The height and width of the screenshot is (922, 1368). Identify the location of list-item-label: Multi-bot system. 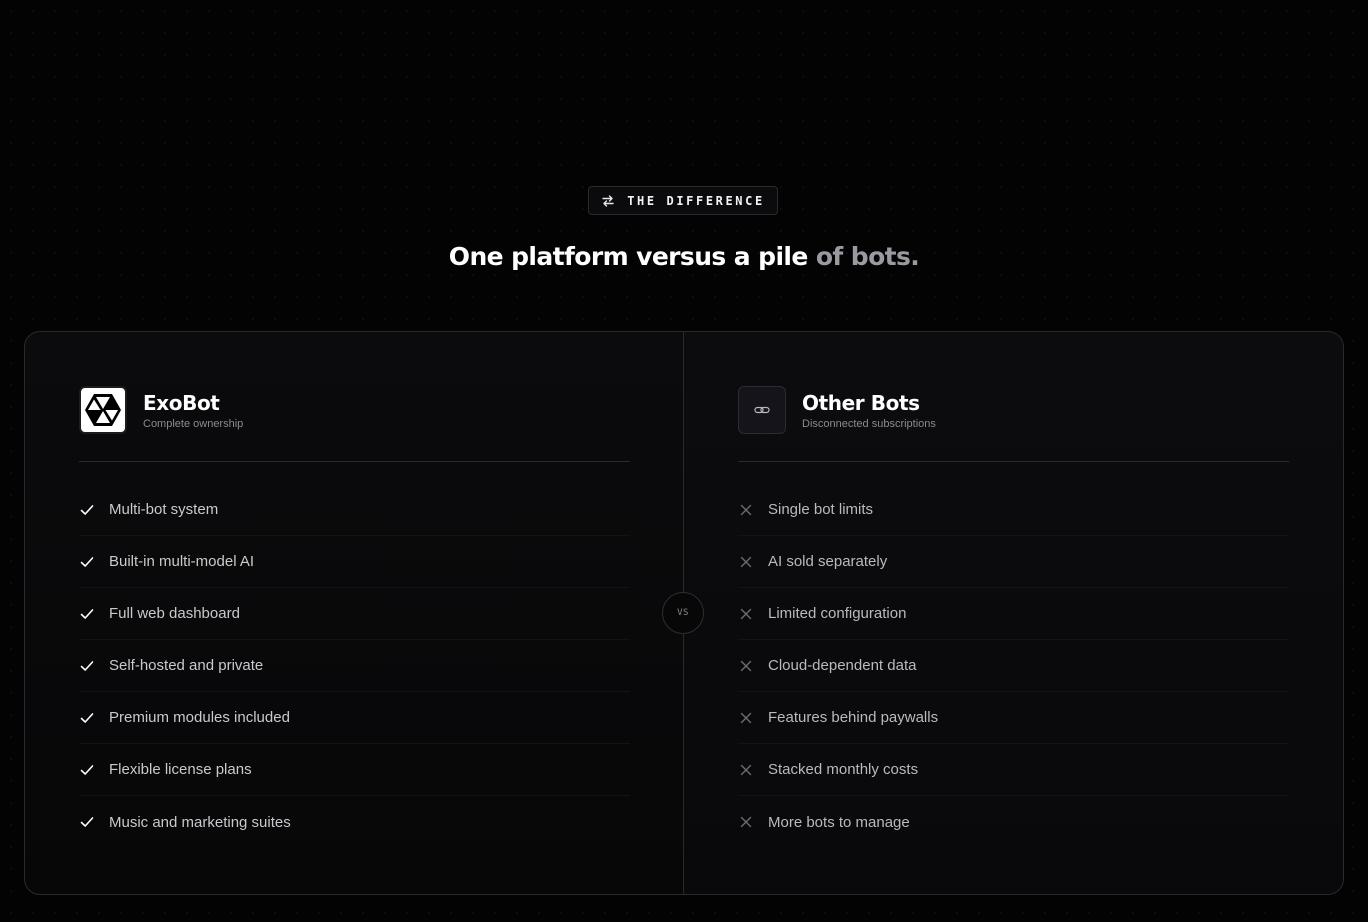
(164, 509).